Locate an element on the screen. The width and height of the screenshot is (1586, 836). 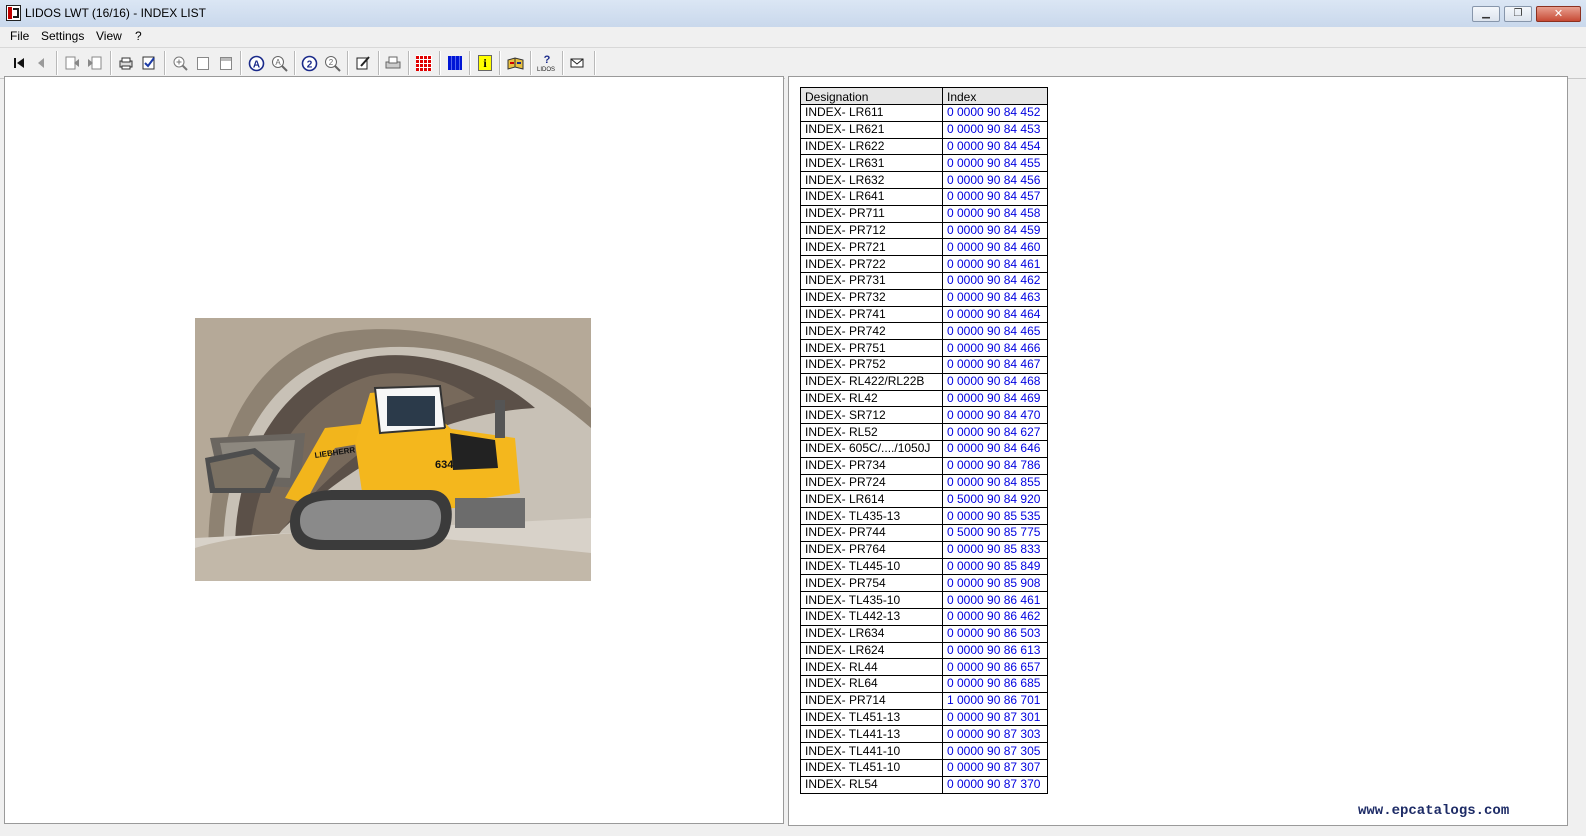
index-link: 0 0000 90 86 613 is located at coordinates (995, 650).